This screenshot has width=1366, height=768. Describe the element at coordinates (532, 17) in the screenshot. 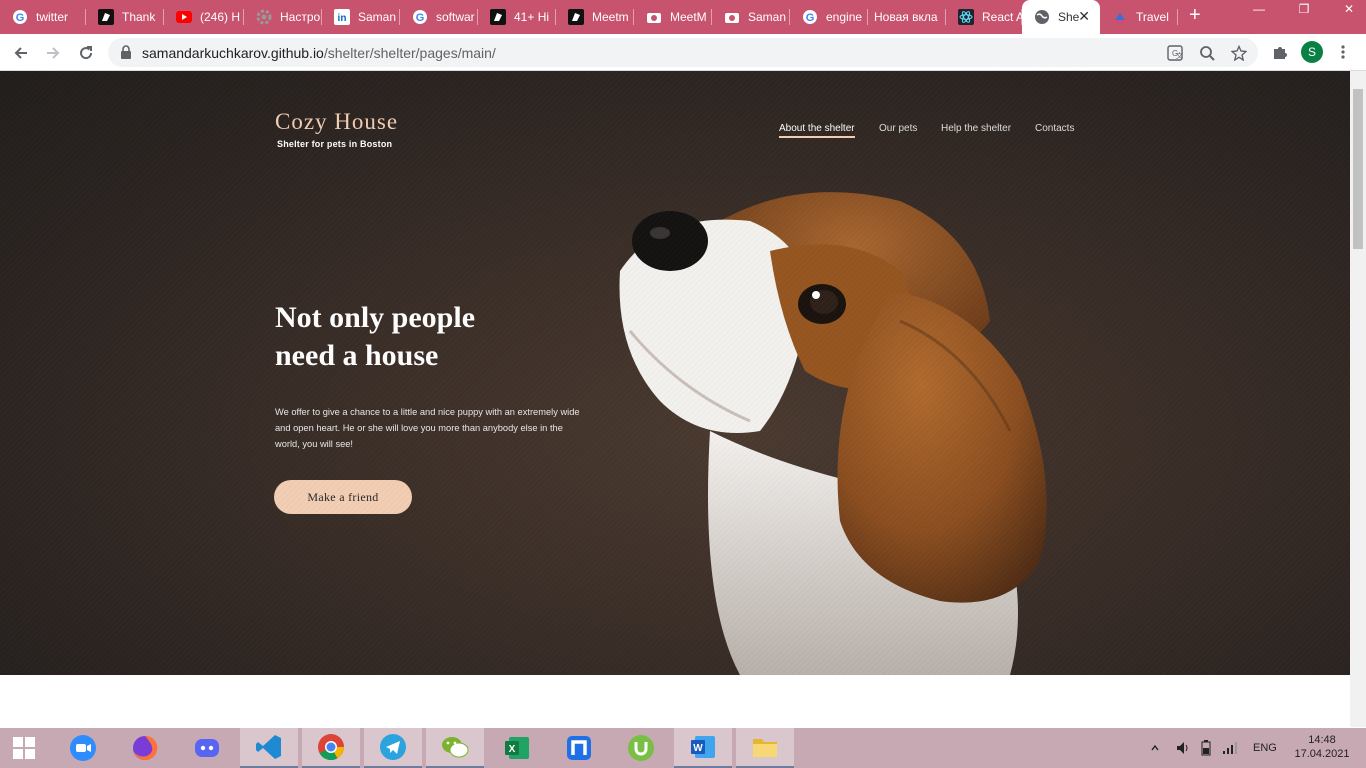

I see `tab-title: 41+ Hi` at that location.